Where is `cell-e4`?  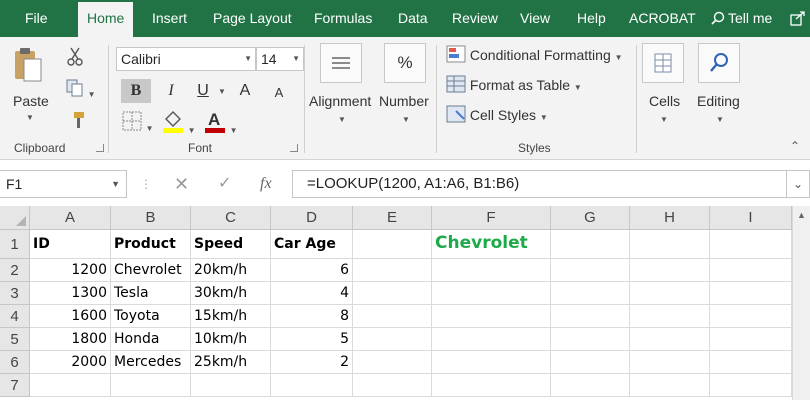
cell-e4 is located at coordinates (392, 316).